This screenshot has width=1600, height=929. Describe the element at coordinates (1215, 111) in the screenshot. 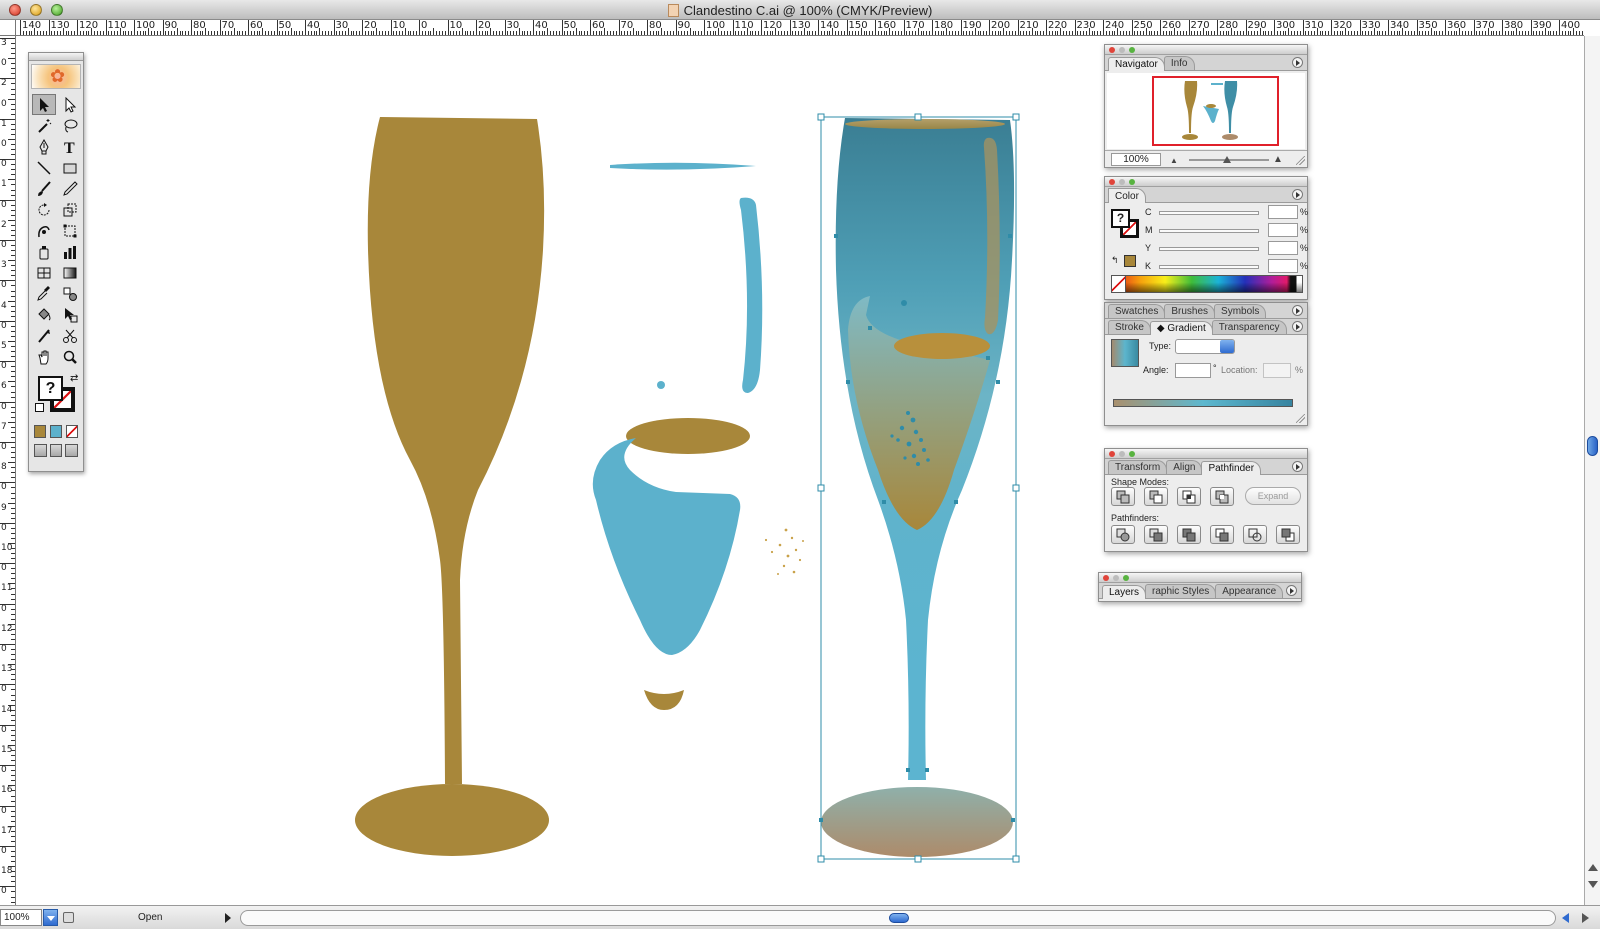

I see `navigator-view-frame` at that location.